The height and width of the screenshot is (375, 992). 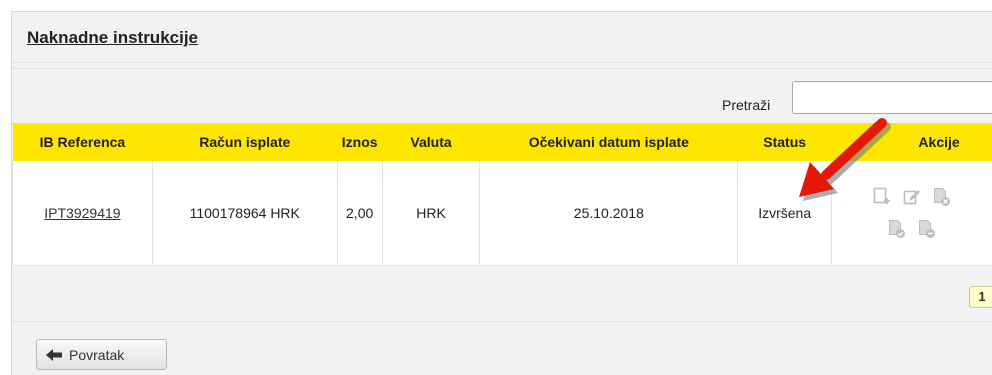 What do you see at coordinates (82, 213) in the screenshot?
I see `reference-link: IPT3929419` at bounding box center [82, 213].